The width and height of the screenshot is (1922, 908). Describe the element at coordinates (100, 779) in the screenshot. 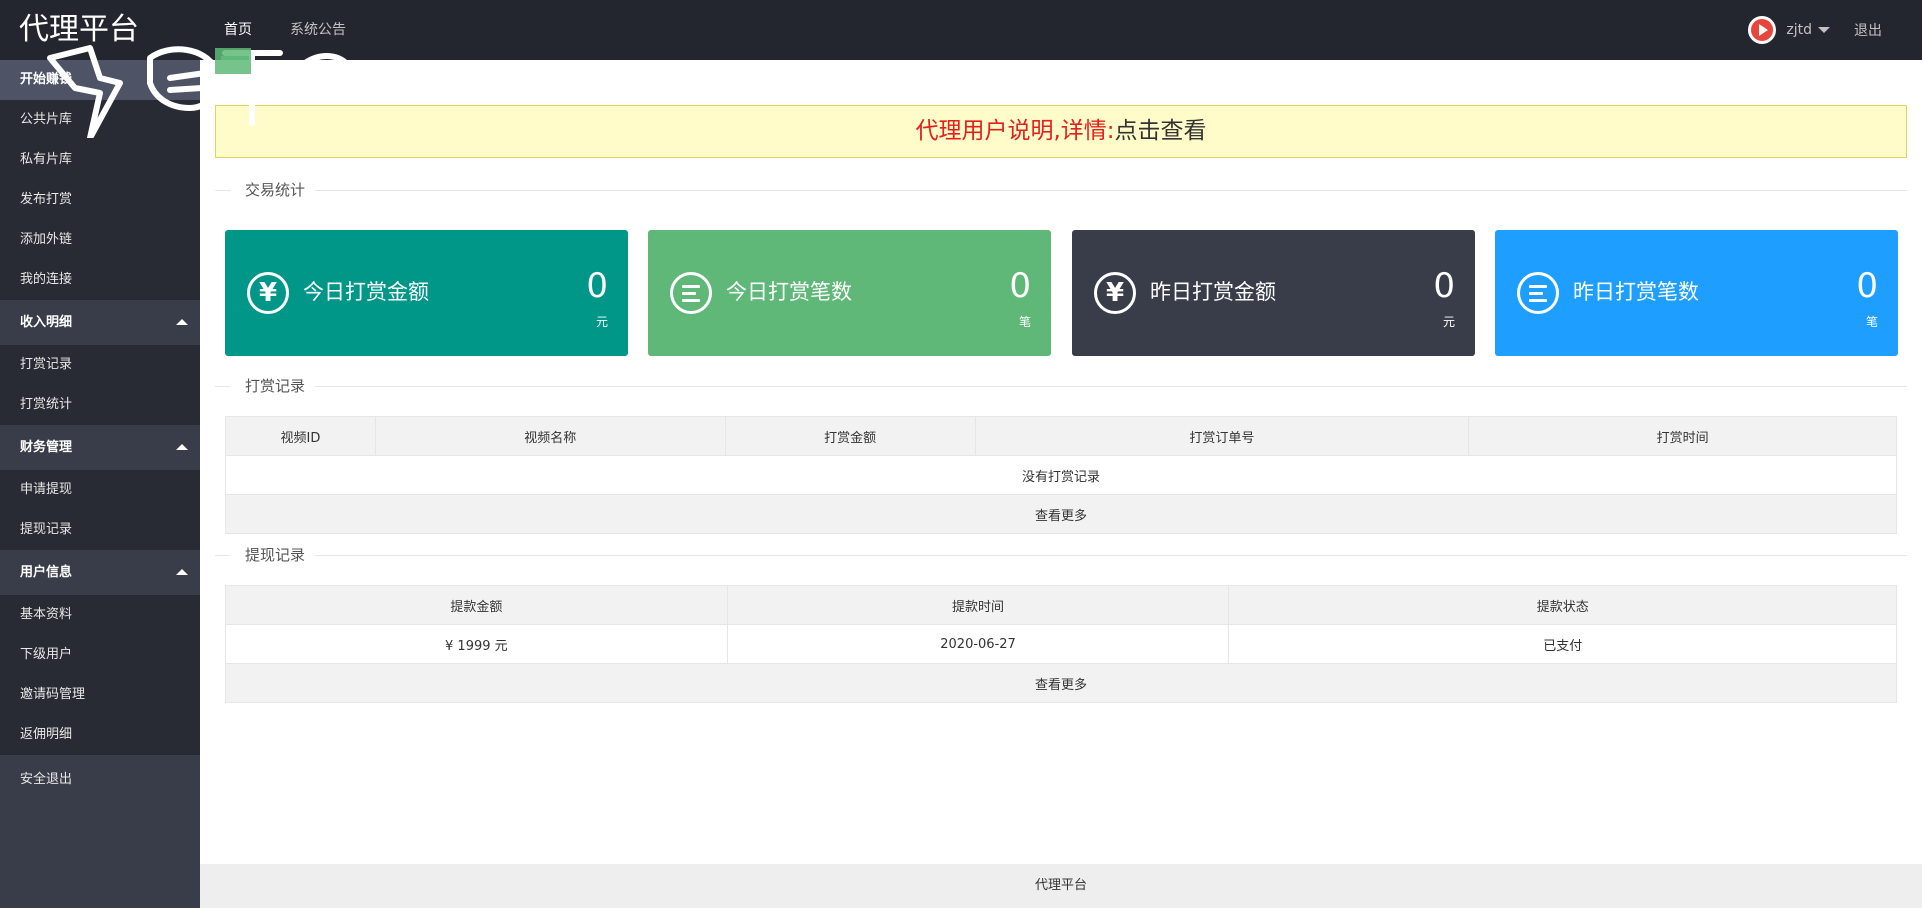

I see `sidebar-item-safe-exit: 安全退出` at that location.